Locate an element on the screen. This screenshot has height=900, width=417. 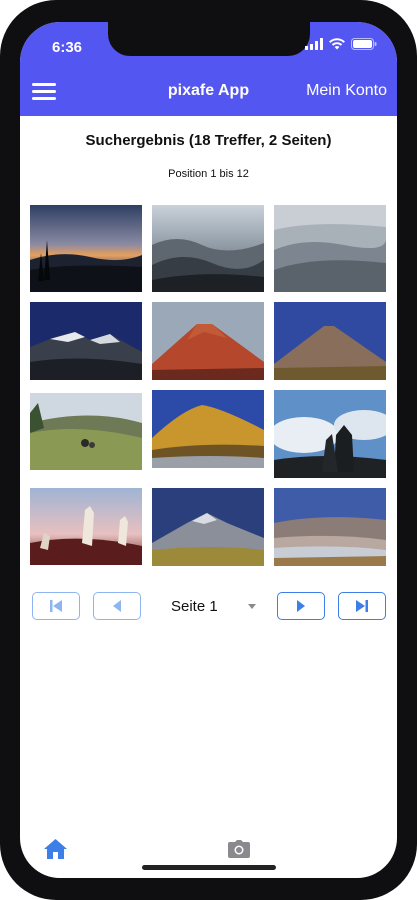
tab-home is located at coordinates (55, 851).